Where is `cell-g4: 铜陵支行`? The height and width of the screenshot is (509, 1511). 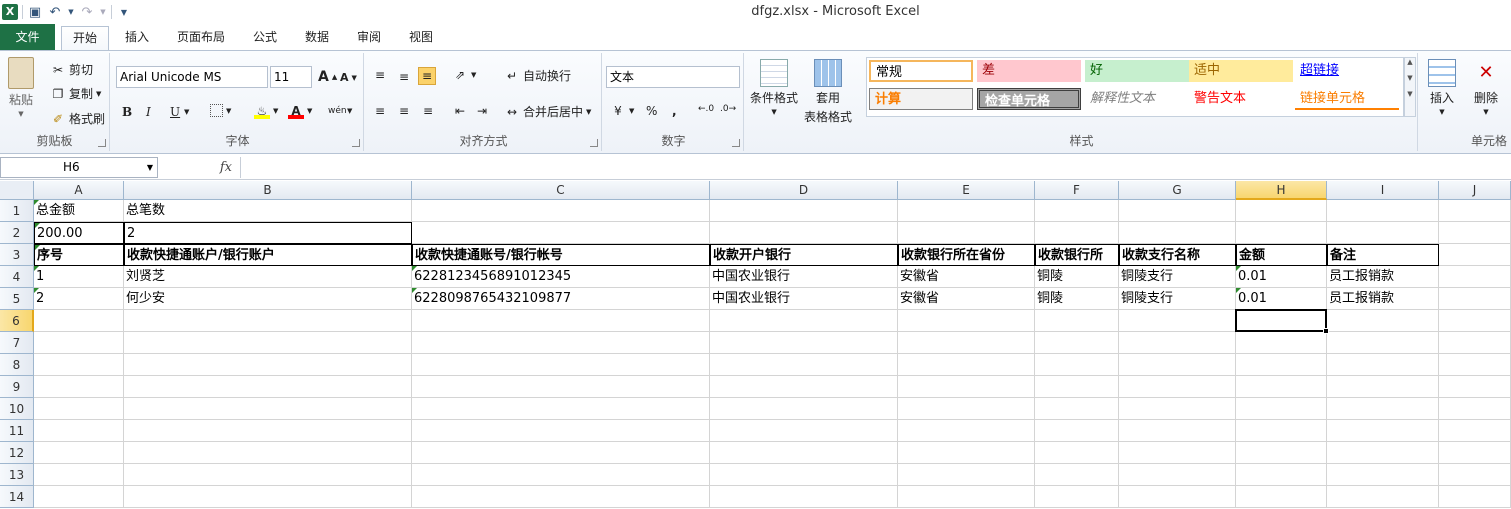 cell-g4: 铜陵支行 is located at coordinates (1177, 277).